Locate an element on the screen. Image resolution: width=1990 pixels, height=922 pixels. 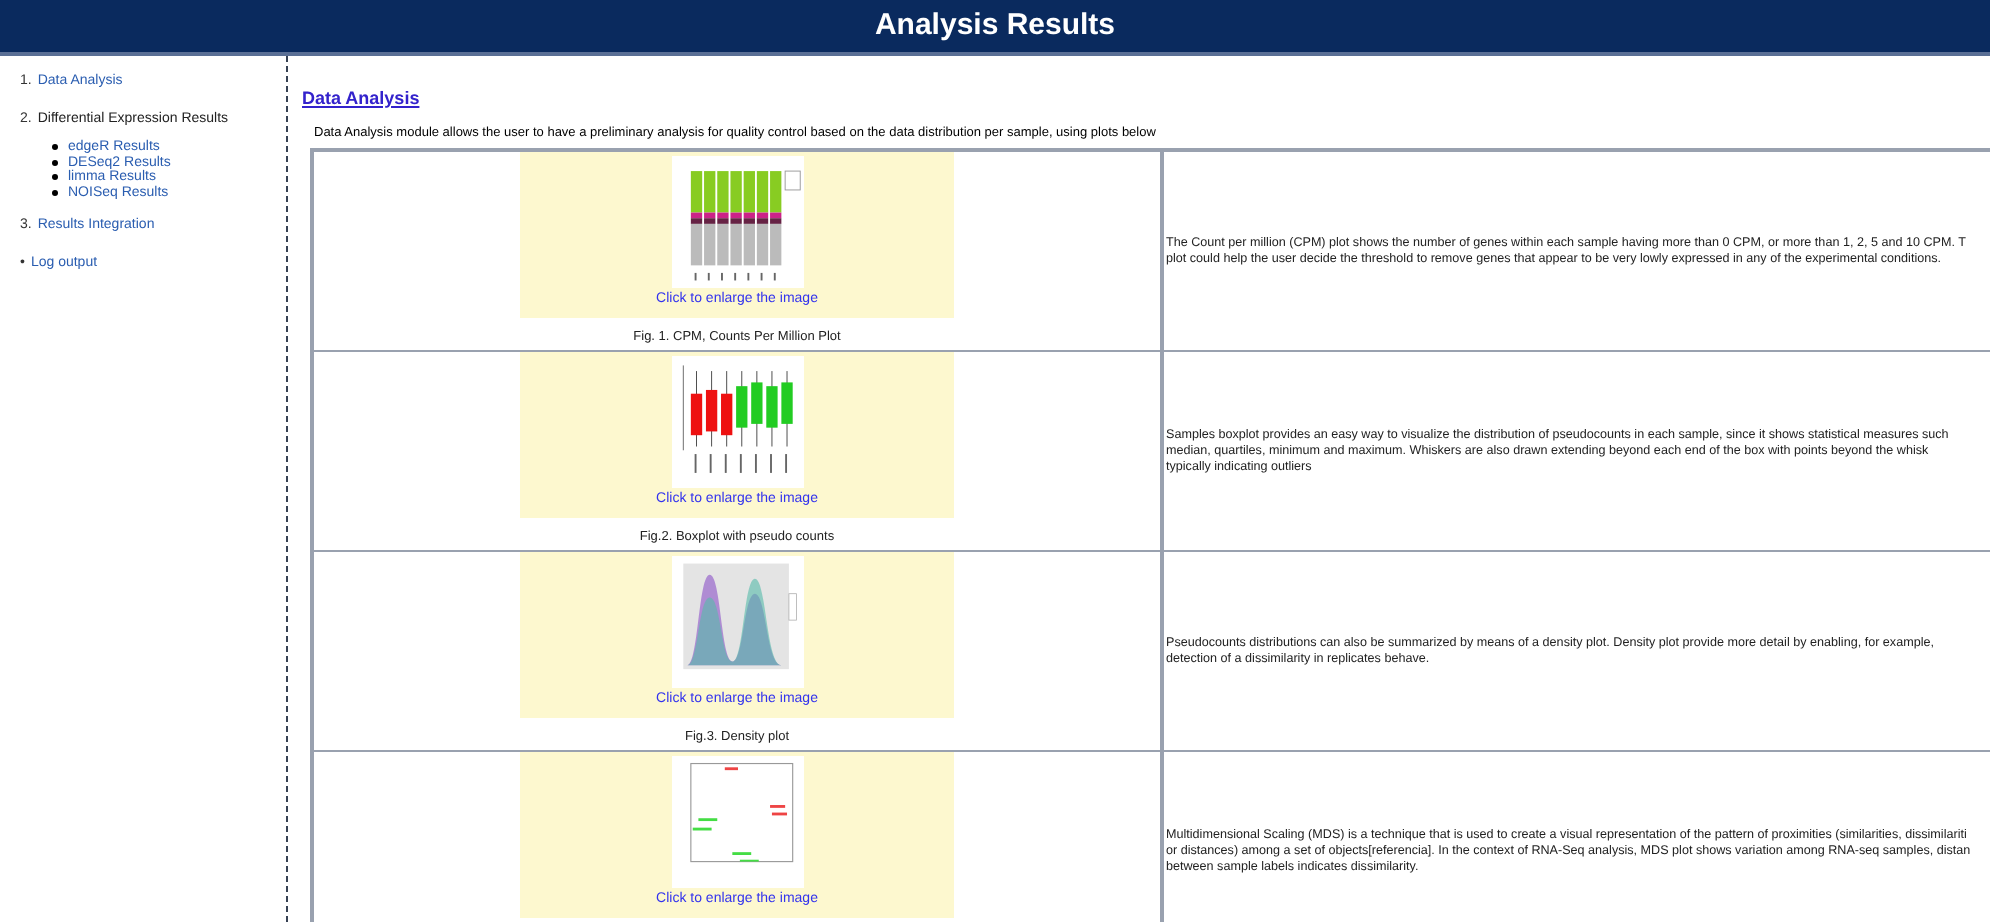
density-plot-drawing is located at coordinates (739, 617).